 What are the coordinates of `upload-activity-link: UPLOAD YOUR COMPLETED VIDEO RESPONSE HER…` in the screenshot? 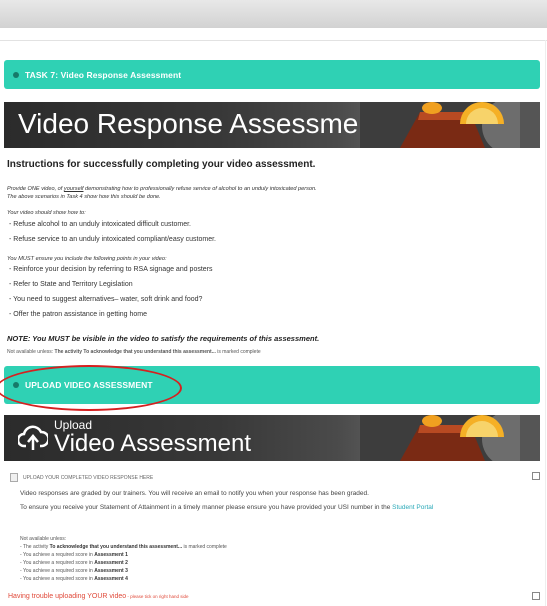 It's located at (81, 477).